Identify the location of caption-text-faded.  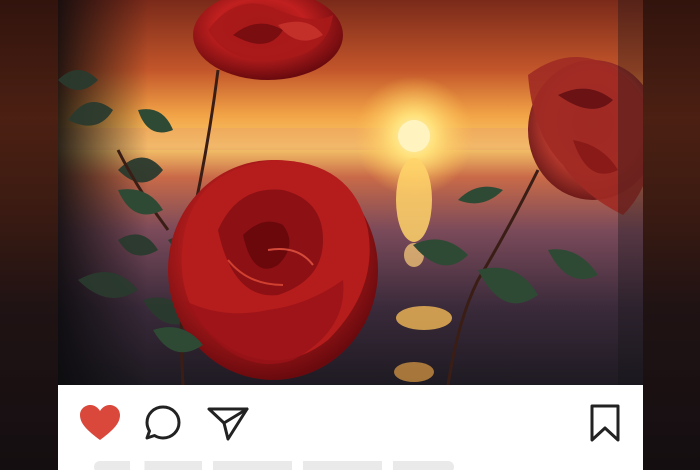
(274, 465).